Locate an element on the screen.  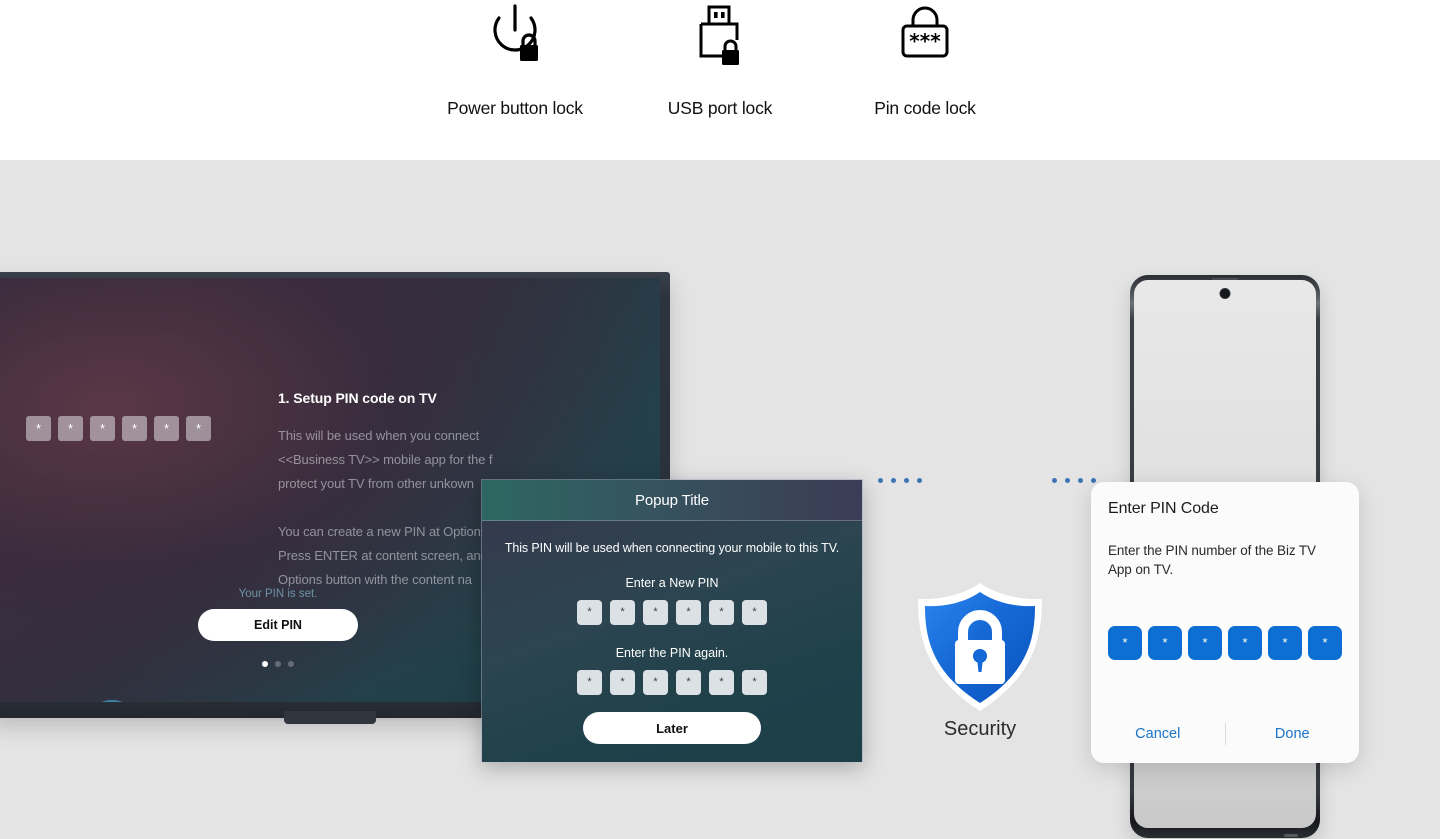
phone-earpiece is located at coordinates (1225, 279).